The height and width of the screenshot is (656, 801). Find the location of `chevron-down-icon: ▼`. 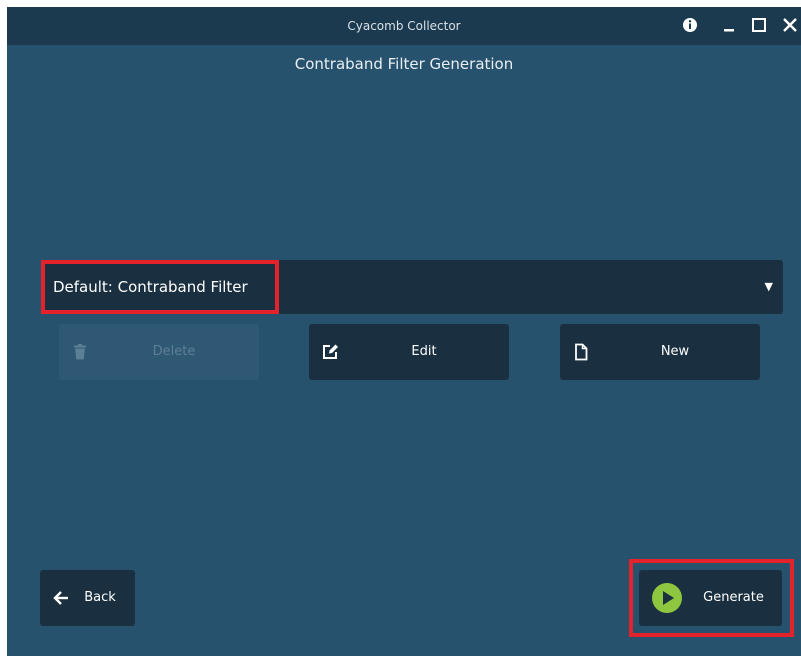

chevron-down-icon: ▼ is located at coordinates (768, 286).